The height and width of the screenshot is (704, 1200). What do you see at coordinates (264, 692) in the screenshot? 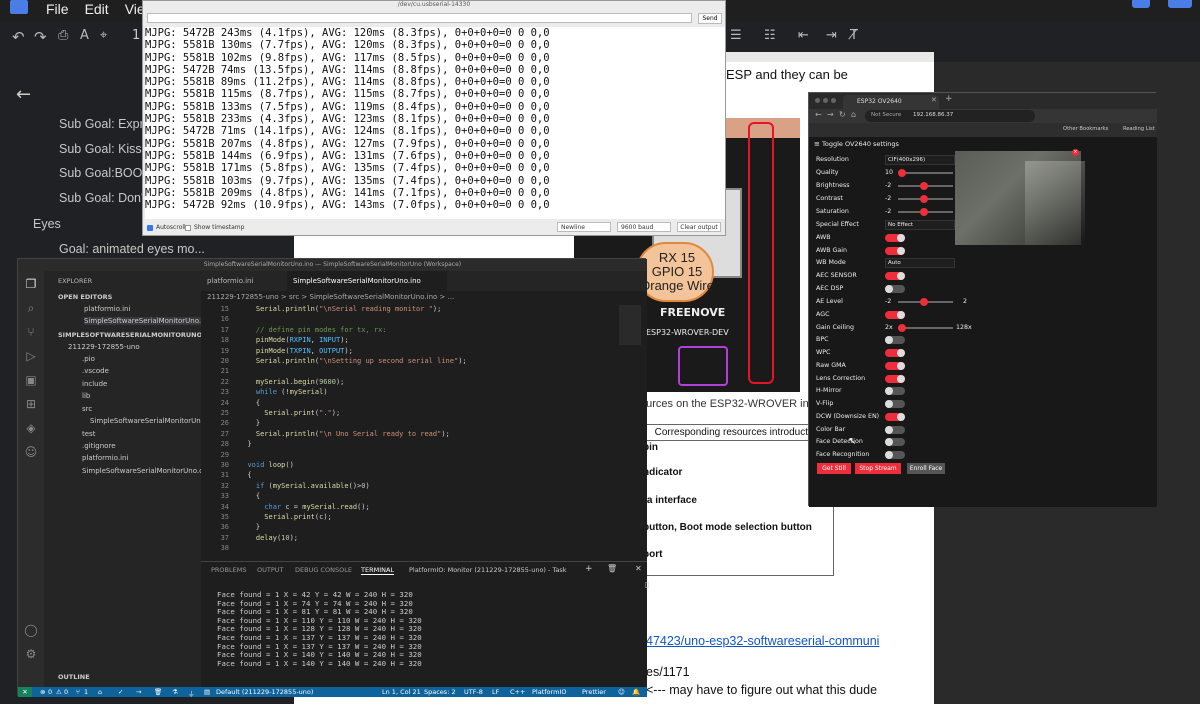
I see `pio-env-selector: Default (211229-172855-uno)` at bounding box center [264, 692].